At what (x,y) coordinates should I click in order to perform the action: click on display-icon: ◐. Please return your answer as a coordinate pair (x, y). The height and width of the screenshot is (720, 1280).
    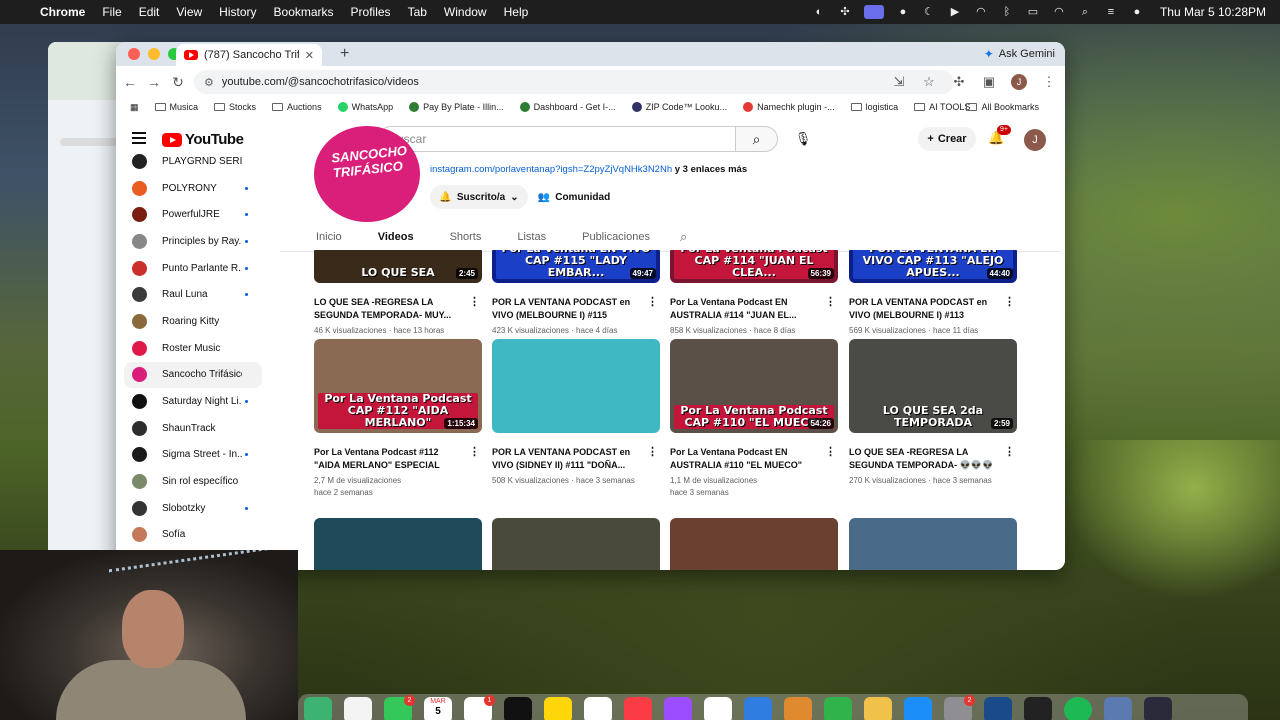
    Looking at the image, I should click on (819, 12).